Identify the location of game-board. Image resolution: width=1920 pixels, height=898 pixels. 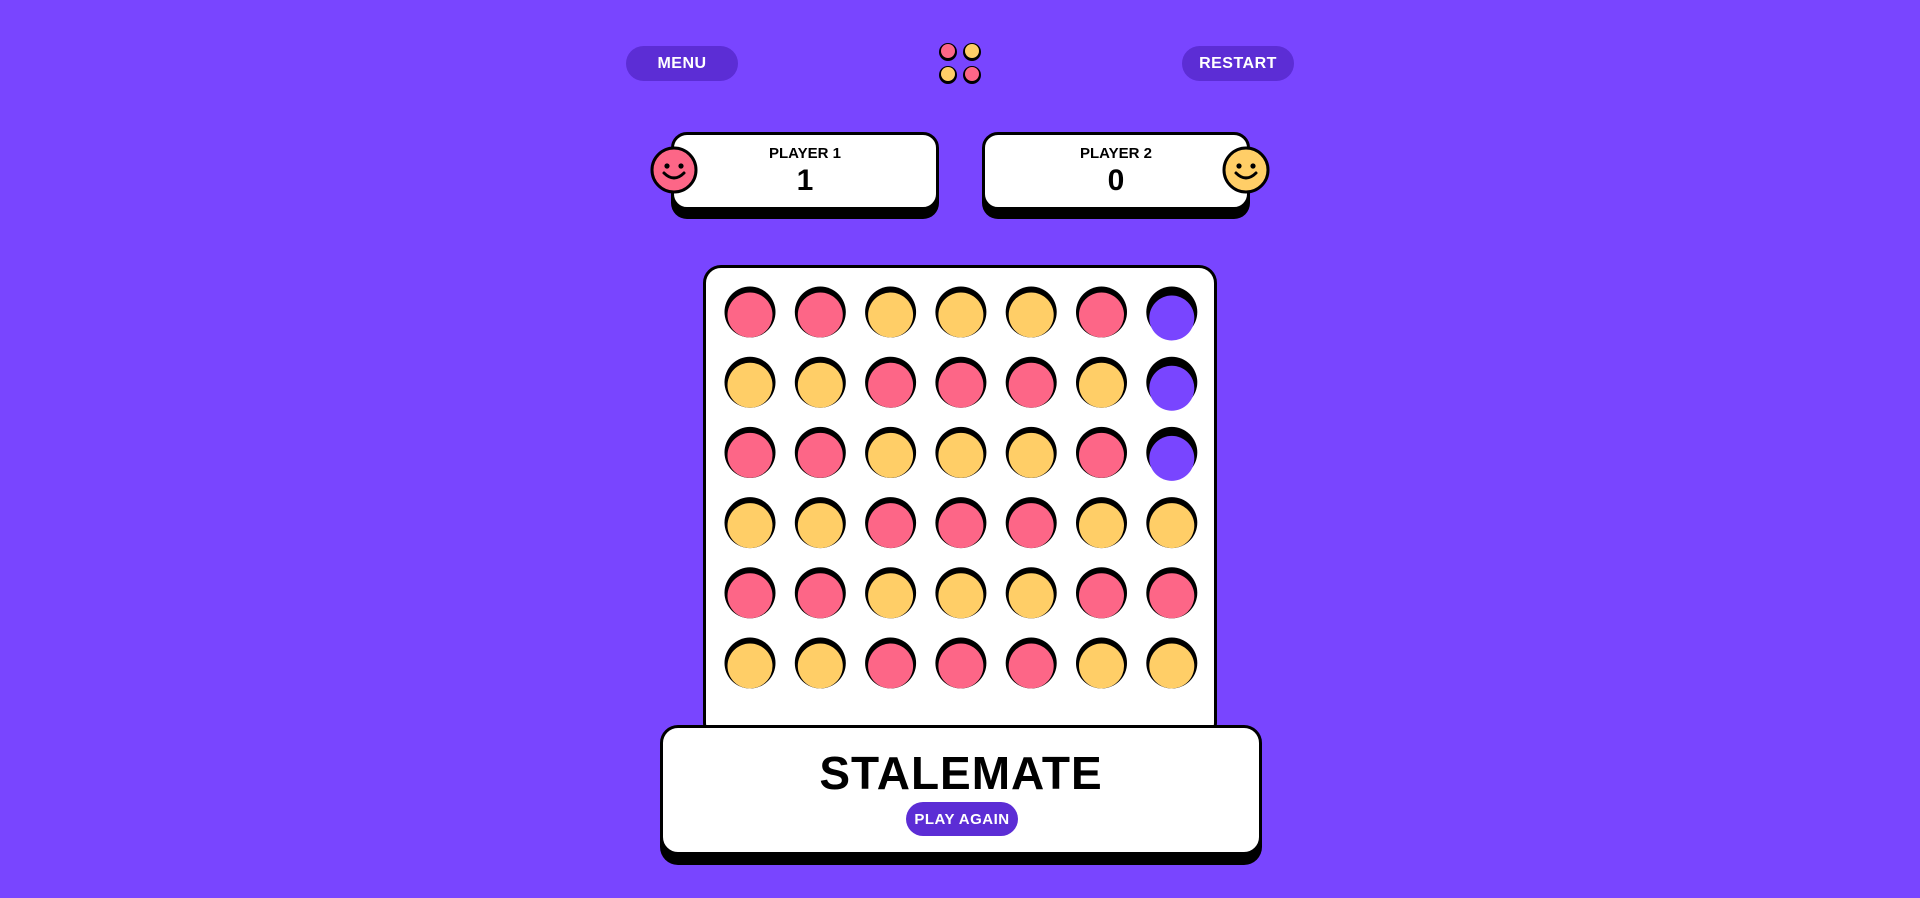
(960, 503).